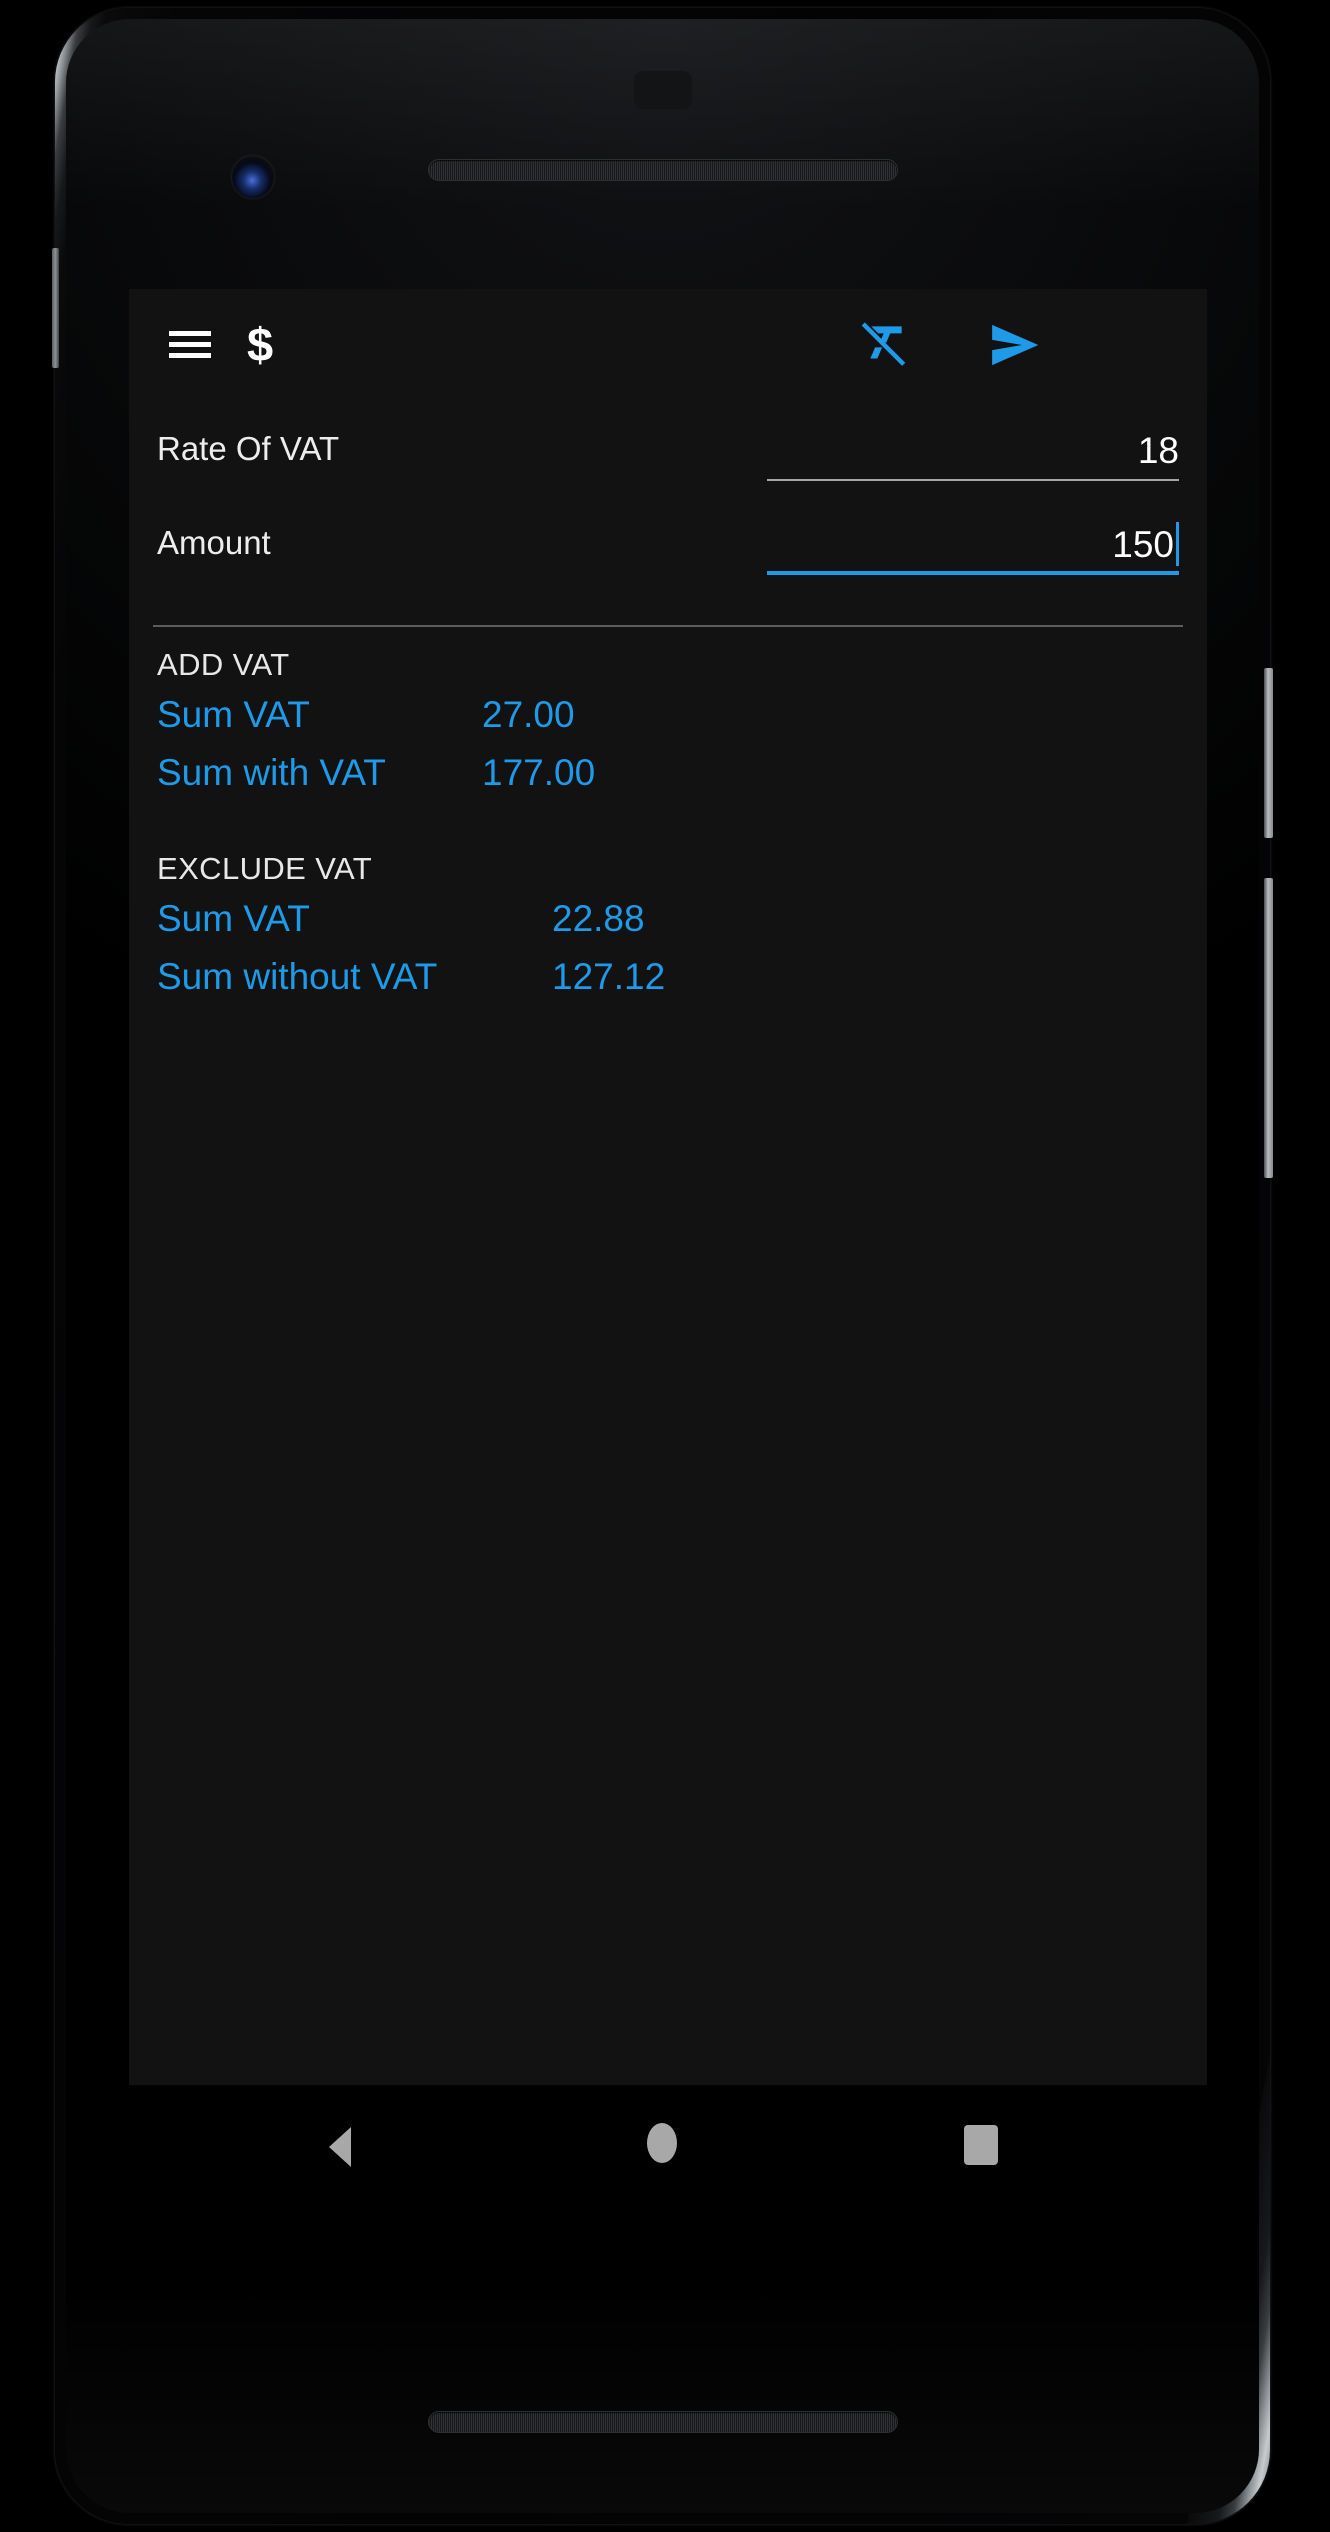  I want to click on exclude-sum-without-vat-value: 127.12, so click(609, 976).